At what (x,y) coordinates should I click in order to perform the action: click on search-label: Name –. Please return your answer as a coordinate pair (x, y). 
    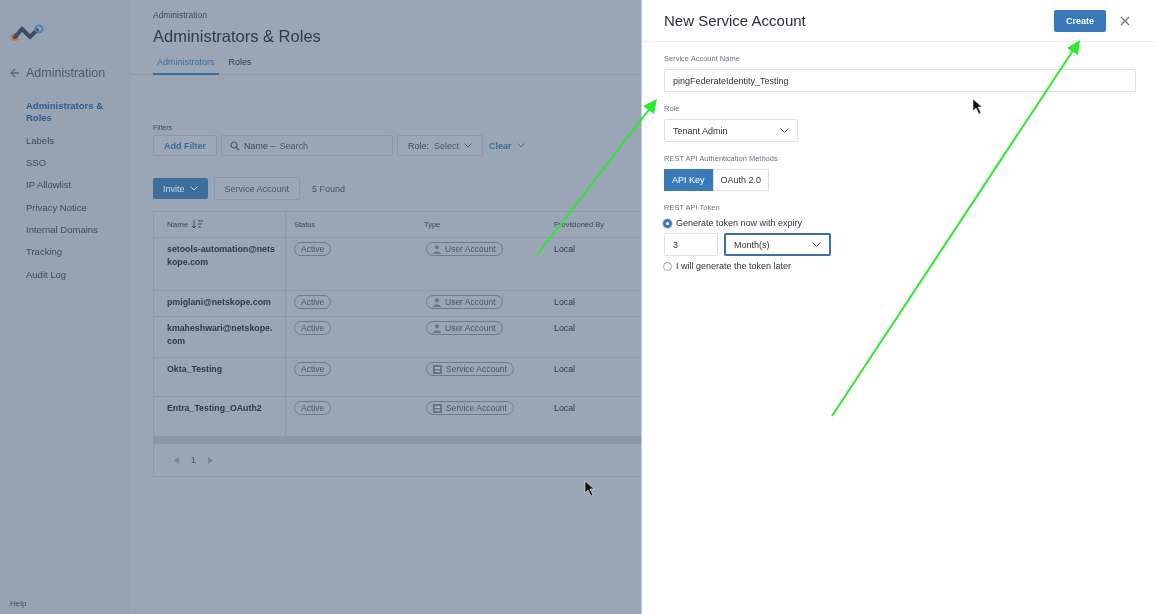
    Looking at the image, I should click on (260, 145).